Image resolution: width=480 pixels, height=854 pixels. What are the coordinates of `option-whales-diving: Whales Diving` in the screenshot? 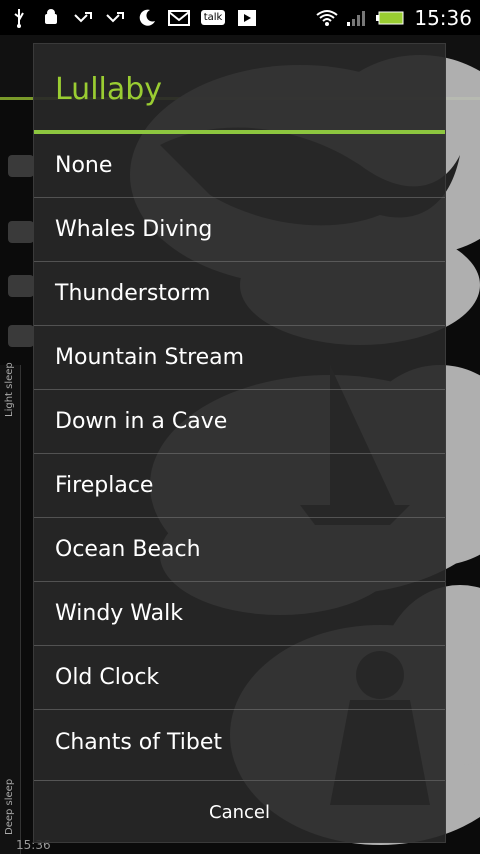 It's located at (239, 230).